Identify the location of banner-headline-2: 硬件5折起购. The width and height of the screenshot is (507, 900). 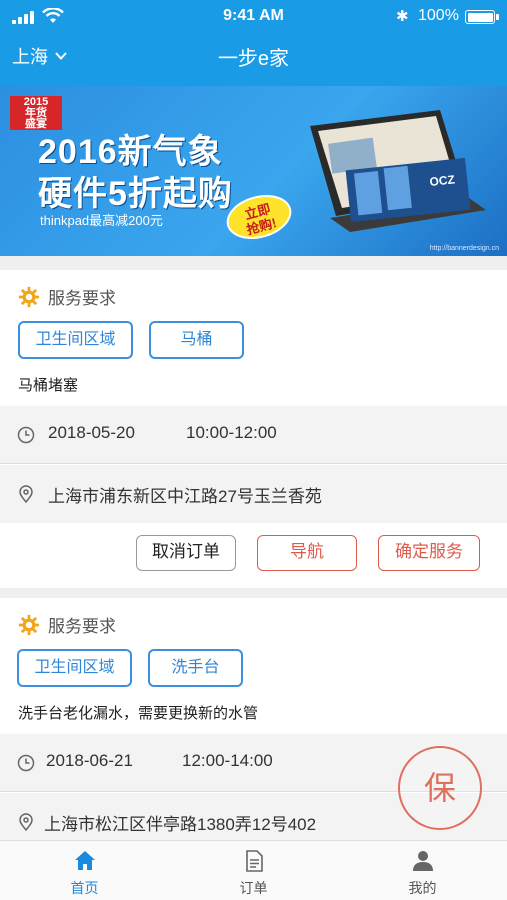
(135, 194).